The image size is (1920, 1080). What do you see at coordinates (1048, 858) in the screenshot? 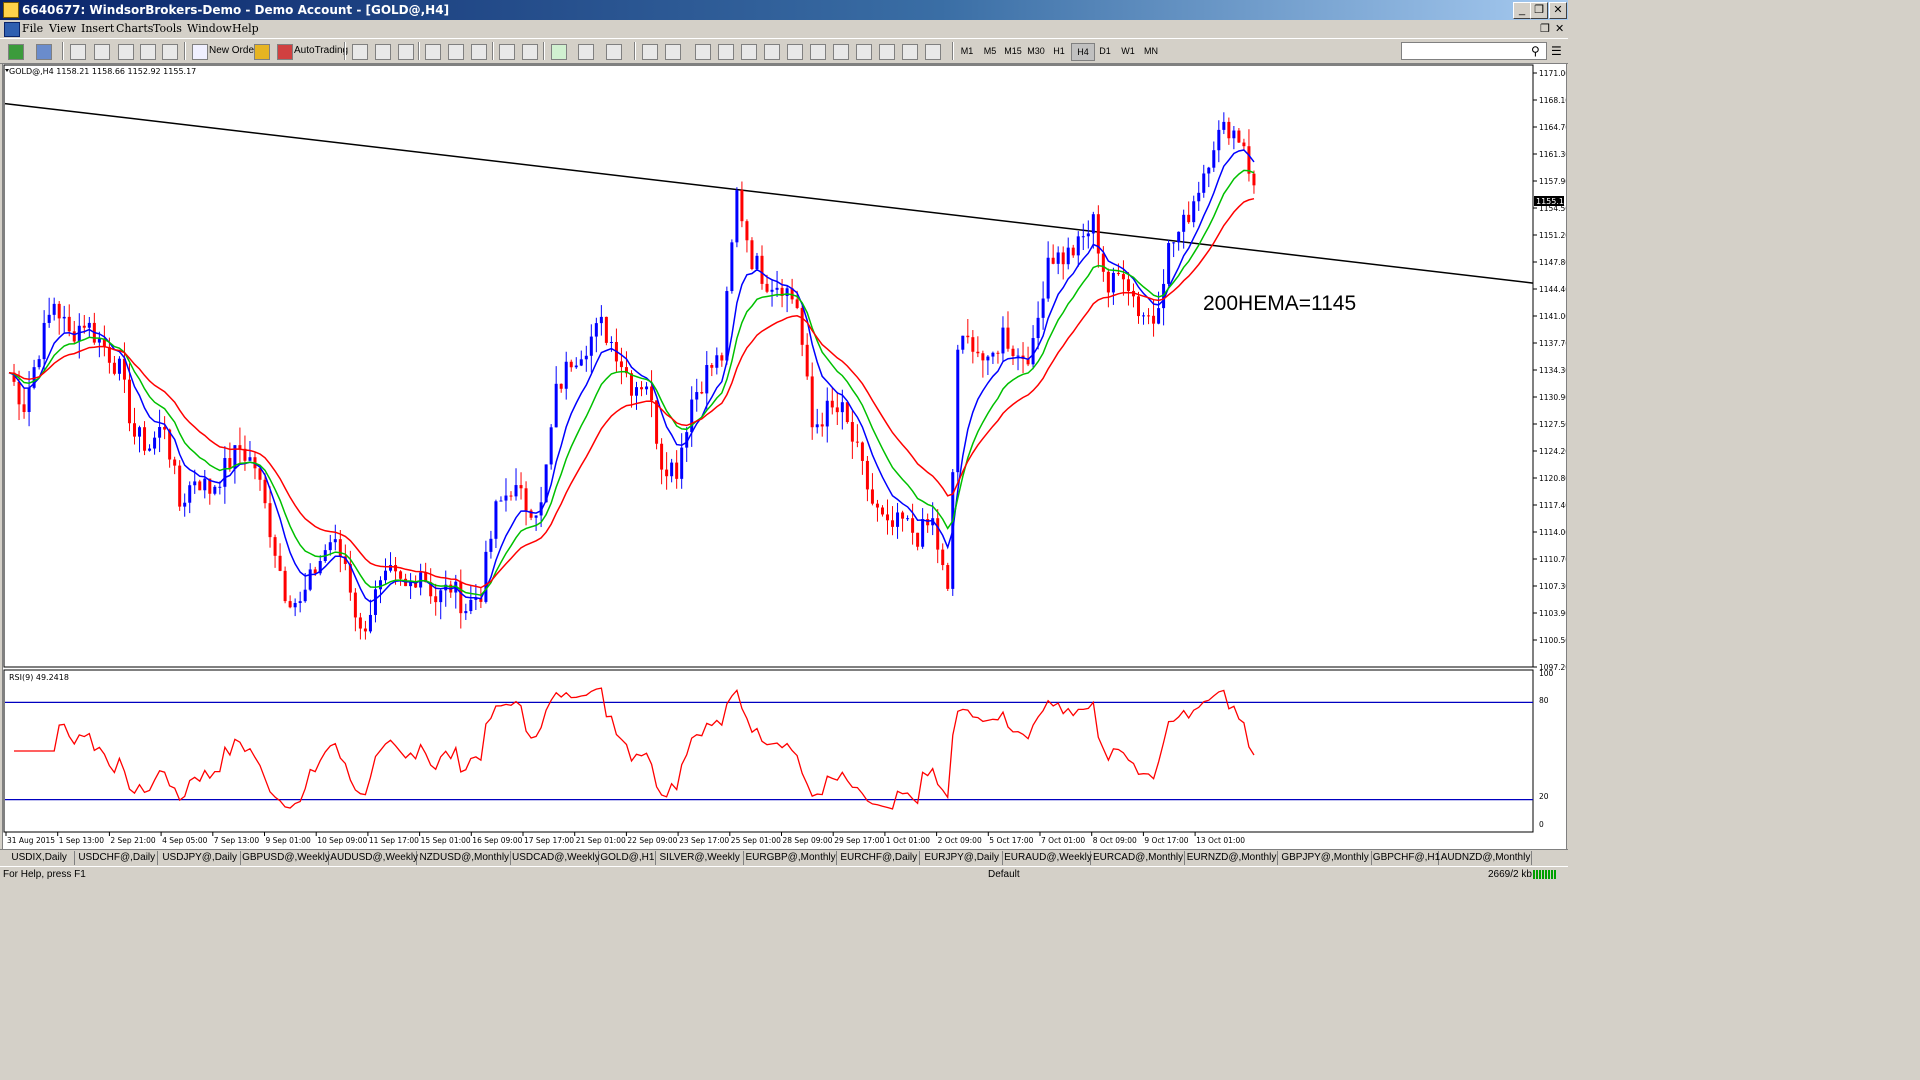
I see `symbol-tab: EURAUD@,Weekly` at bounding box center [1048, 858].